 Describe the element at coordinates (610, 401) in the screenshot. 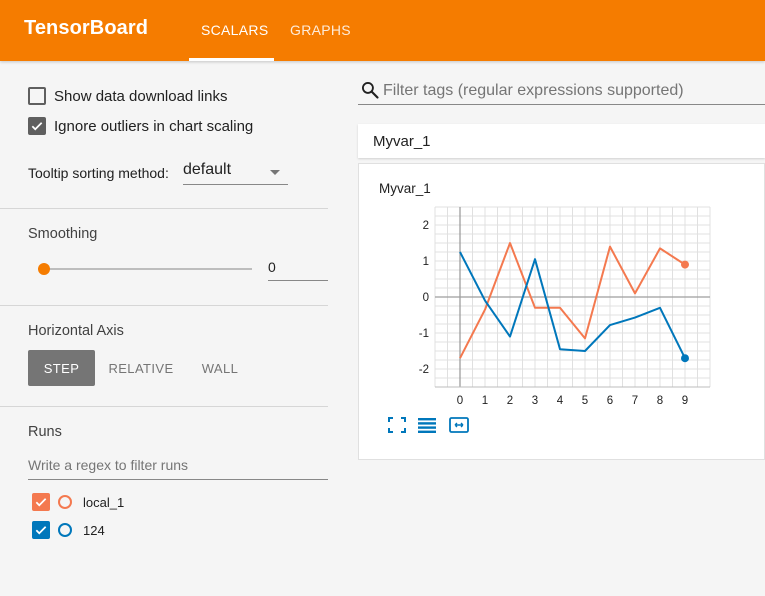

I see `x-tick-label: 6` at that location.